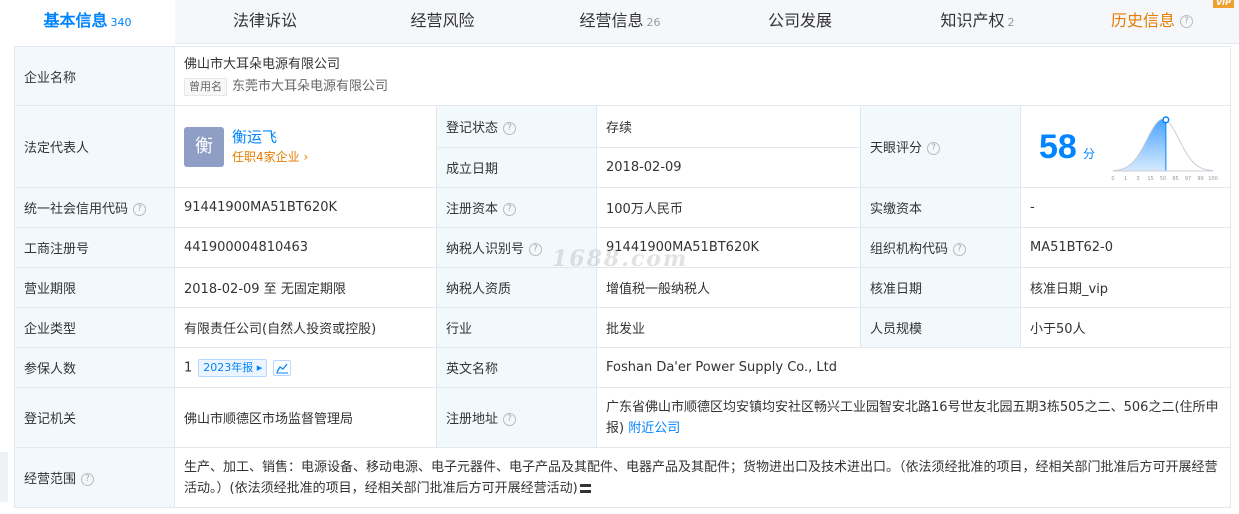 Image resolution: width=1239 pixels, height=514 pixels. I want to click on score-label-cell: 天眼评分?, so click(940, 146).